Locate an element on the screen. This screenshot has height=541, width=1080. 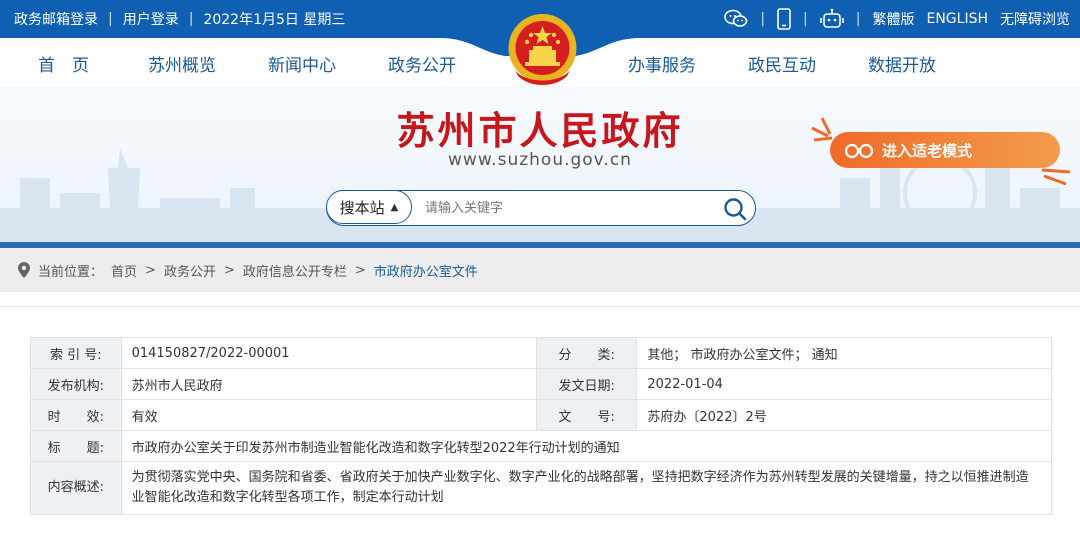
title-value: 市政府办公室关于印发苏州市制造业智能化改造和数字化转型2022年行动计划的通知 is located at coordinates (586, 446).